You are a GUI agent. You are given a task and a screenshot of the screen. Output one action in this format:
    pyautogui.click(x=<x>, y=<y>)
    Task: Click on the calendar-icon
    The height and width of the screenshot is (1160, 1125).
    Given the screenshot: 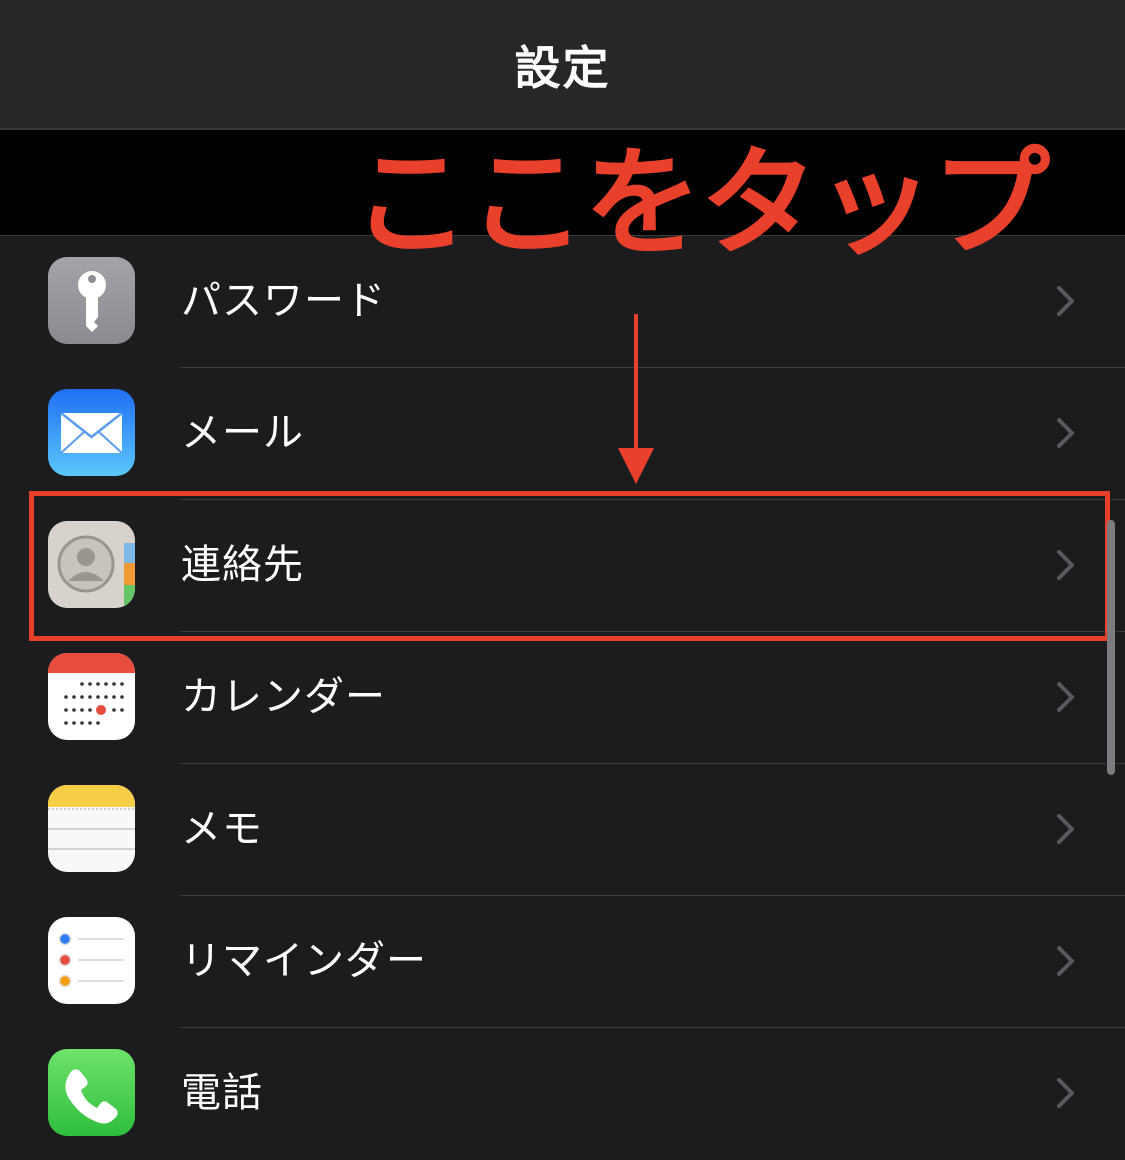 What is the action you would take?
    pyautogui.click(x=91, y=696)
    